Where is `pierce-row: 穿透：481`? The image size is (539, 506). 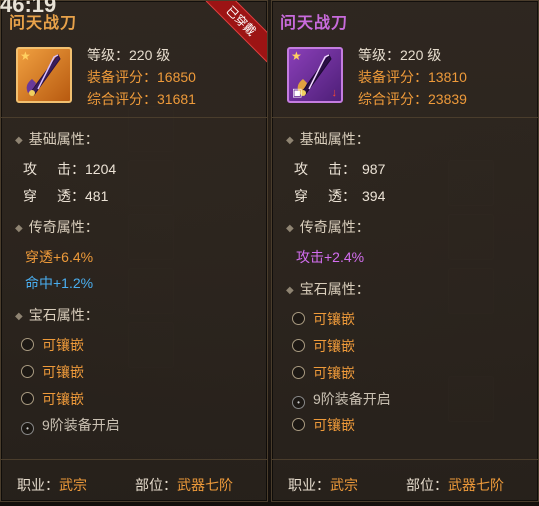 pierce-row: 穿透：481 is located at coordinates (66, 196).